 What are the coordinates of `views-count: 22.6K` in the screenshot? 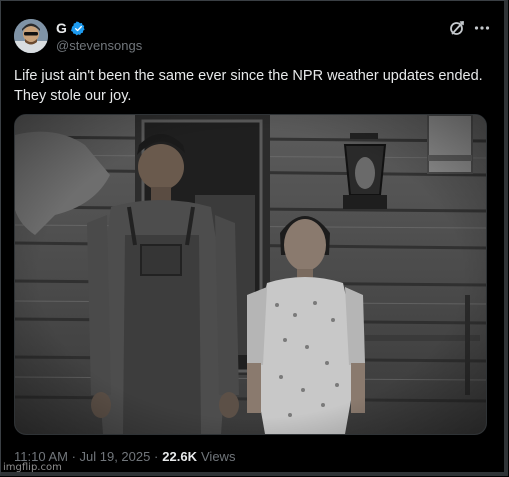 It's located at (179, 456).